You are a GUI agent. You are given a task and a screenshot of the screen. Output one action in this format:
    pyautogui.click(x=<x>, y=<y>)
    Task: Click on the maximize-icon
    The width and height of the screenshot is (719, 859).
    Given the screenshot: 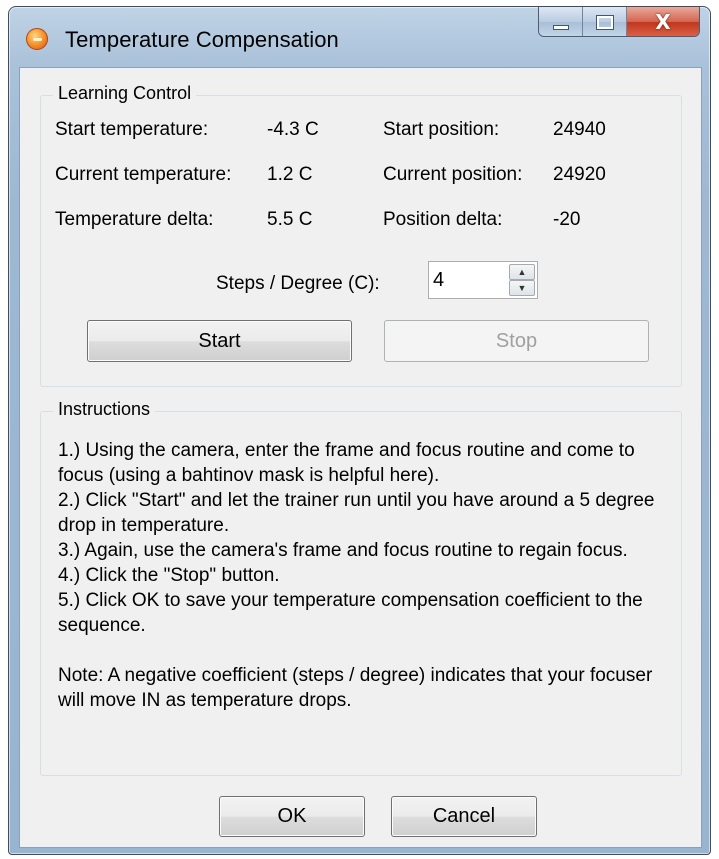 What is the action you would take?
    pyautogui.click(x=604, y=22)
    